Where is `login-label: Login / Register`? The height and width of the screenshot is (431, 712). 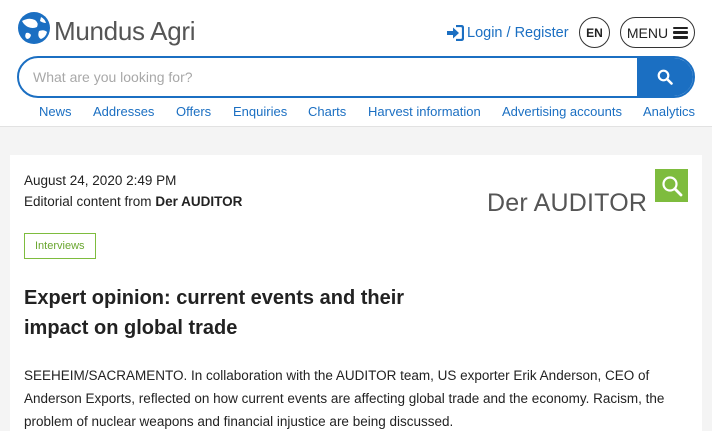
login-label: Login / Register is located at coordinates (518, 33).